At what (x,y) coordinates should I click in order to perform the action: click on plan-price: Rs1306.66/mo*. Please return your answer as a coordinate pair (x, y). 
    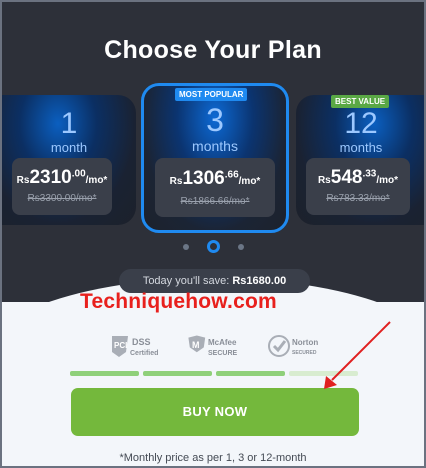
    Looking at the image, I should click on (215, 179).